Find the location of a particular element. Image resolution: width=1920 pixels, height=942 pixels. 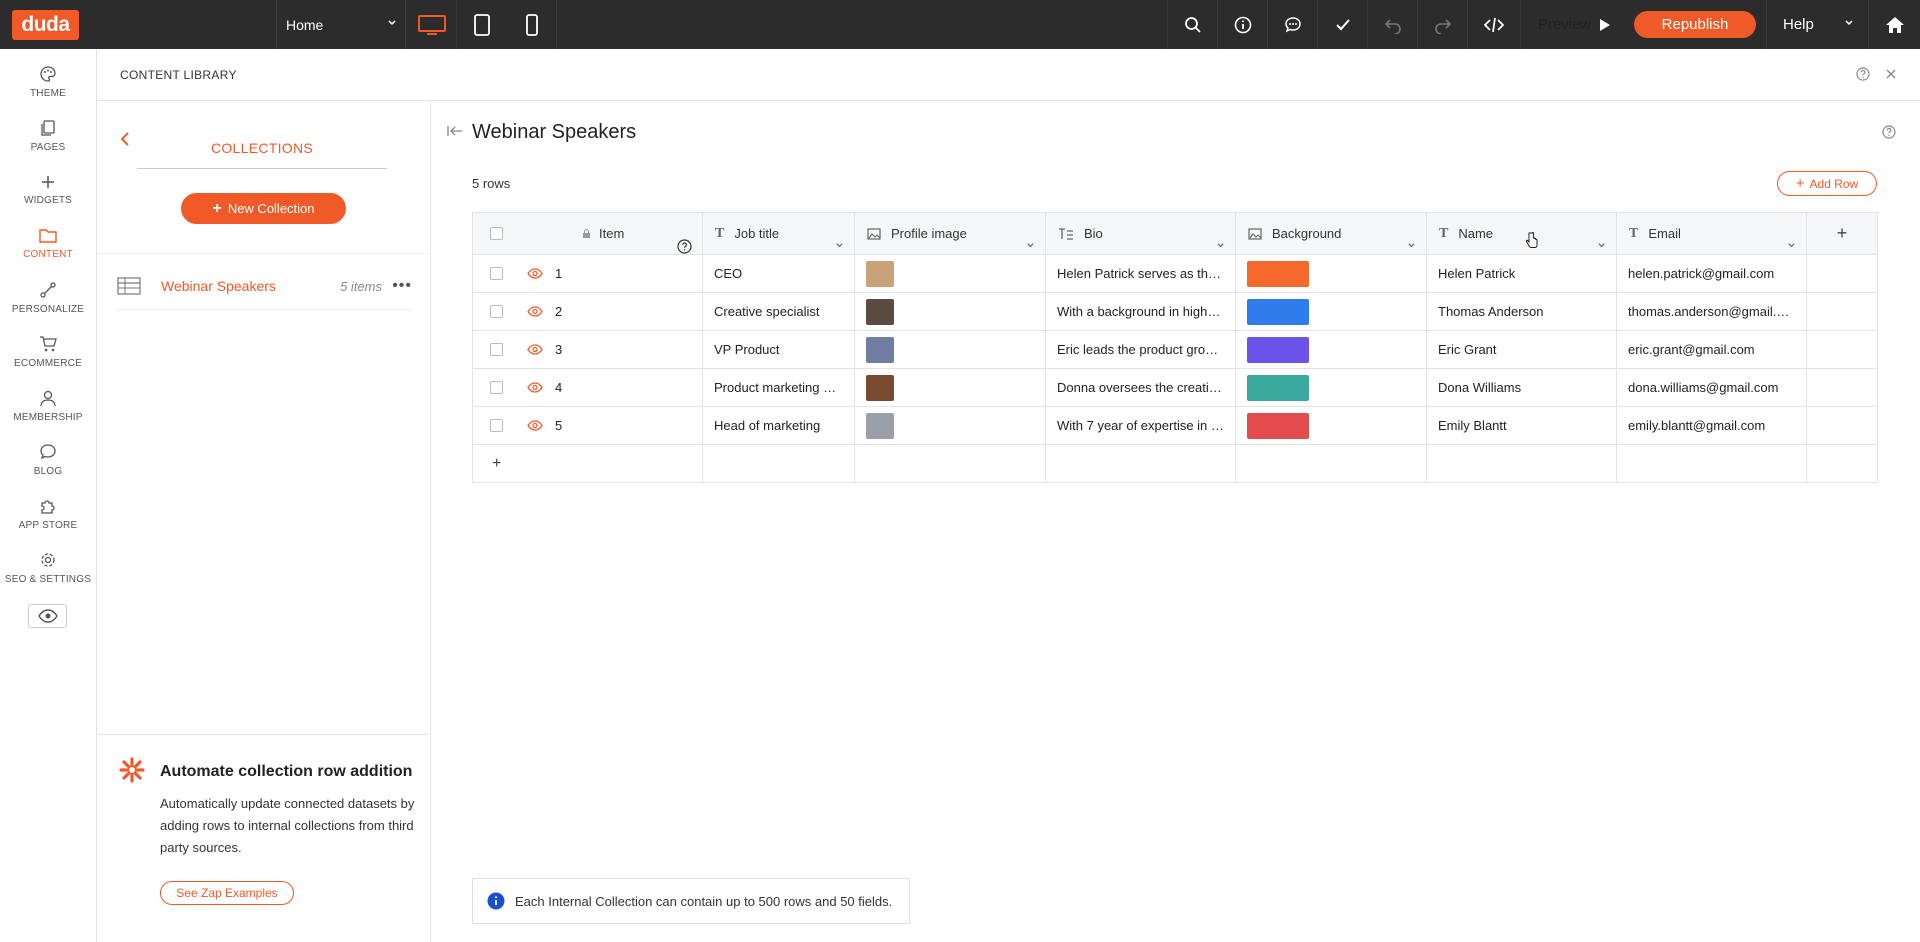

collapse-panel-icon is located at coordinates (455, 131).